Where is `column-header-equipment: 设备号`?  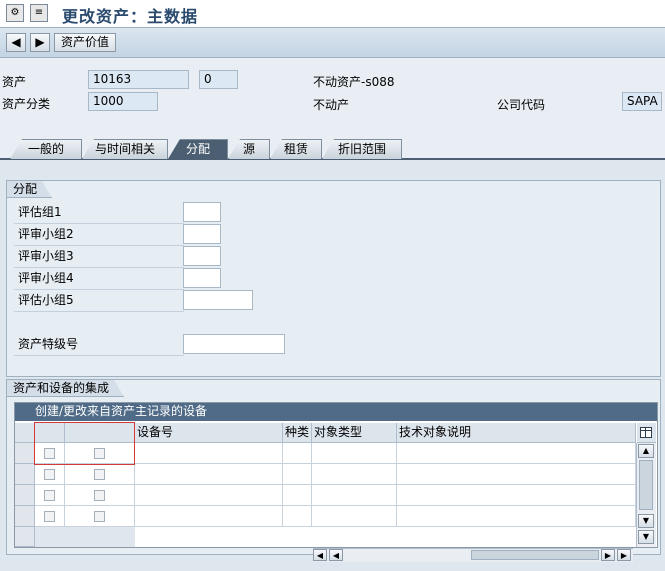
column-header-equipment: 设备号 is located at coordinates (209, 433).